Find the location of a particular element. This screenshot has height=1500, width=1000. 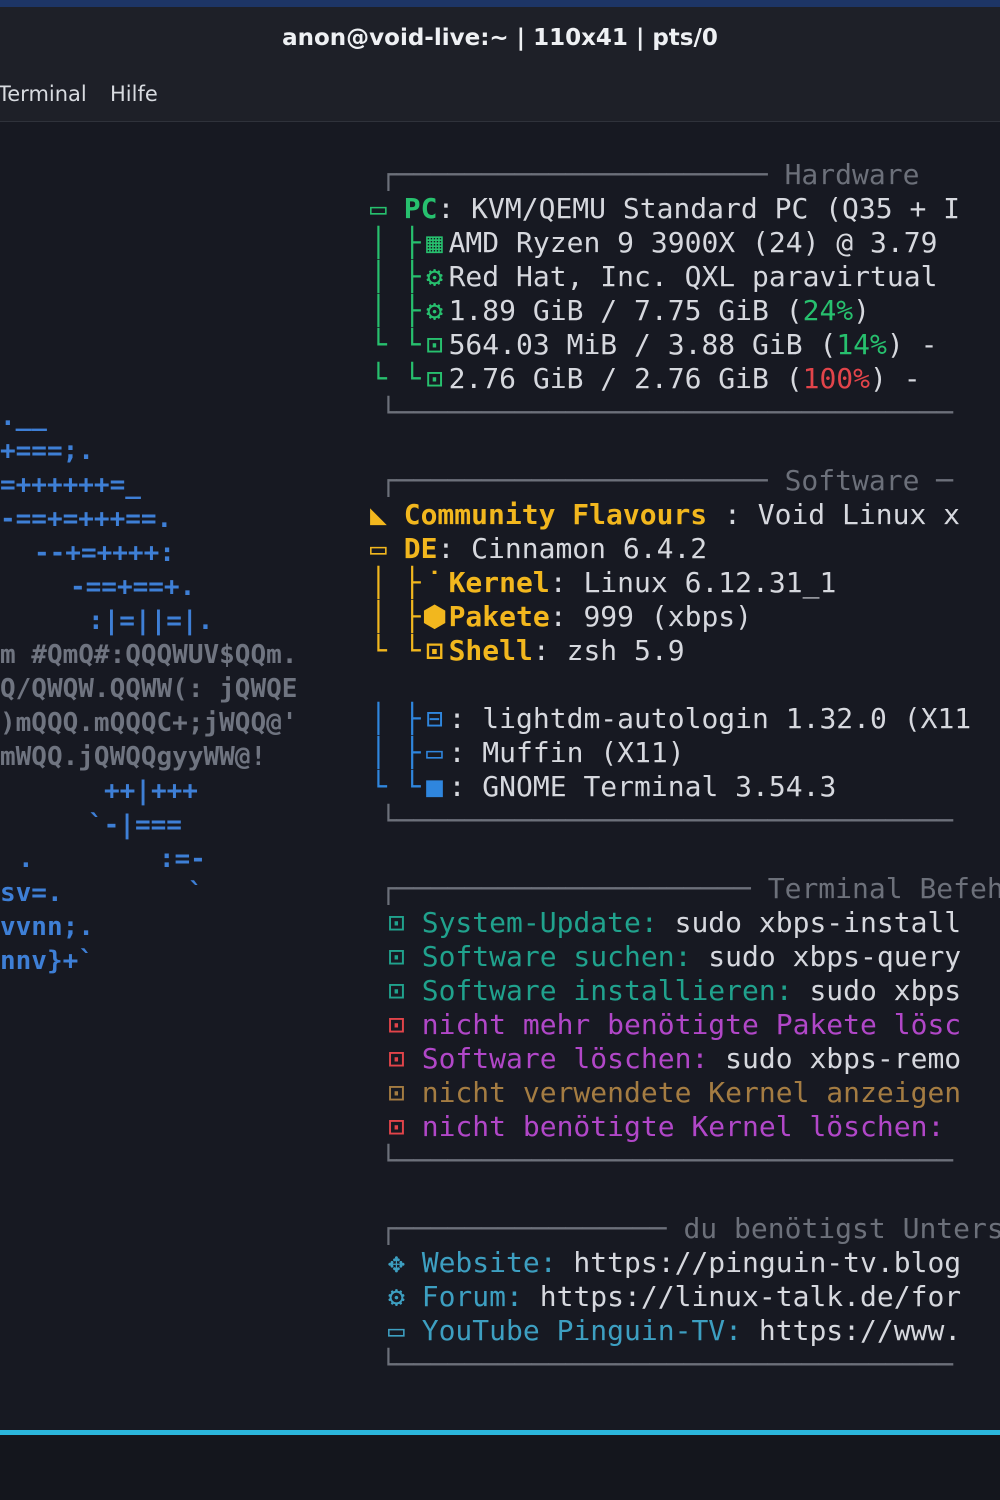

lm-value: : lightdm-autologin 1.32.0 (X11 is located at coordinates (710, 718).